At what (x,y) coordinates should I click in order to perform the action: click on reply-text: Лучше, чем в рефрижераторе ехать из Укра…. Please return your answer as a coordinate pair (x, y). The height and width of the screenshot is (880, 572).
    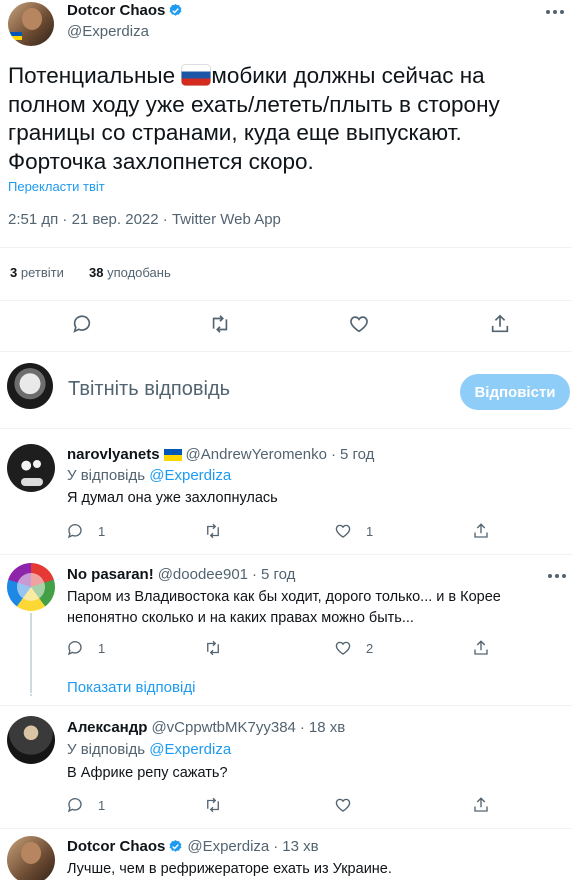
    Looking at the image, I should click on (229, 869).